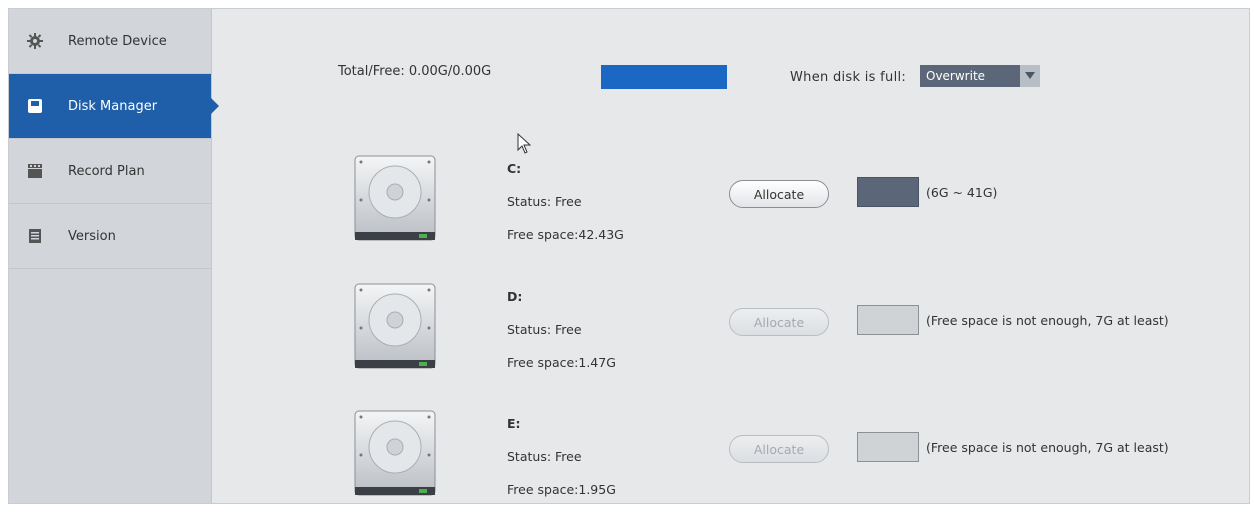  I want to click on total-free-label: Total/Free: 0.00G/0.00G, so click(414, 71).